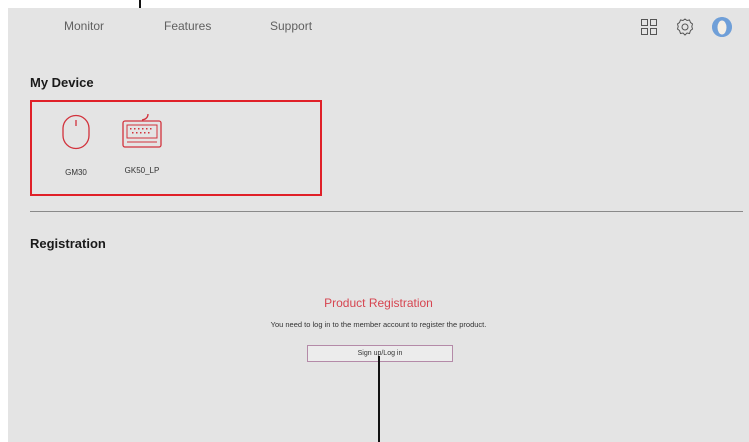  What do you see at coordinates (685, 27) in the screenshot?
I see `settings-icon` at bounding box center [685, 27].